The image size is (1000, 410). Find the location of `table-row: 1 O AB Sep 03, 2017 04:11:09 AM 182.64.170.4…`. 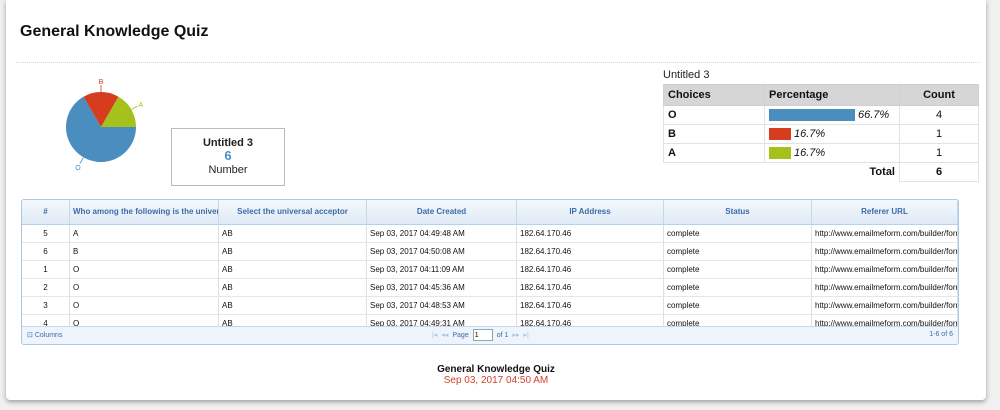

table-row: 1 O AB Sep 03, 2017 04:11:09 AM 182.64.170.4… is located at coordinates (490, 270).